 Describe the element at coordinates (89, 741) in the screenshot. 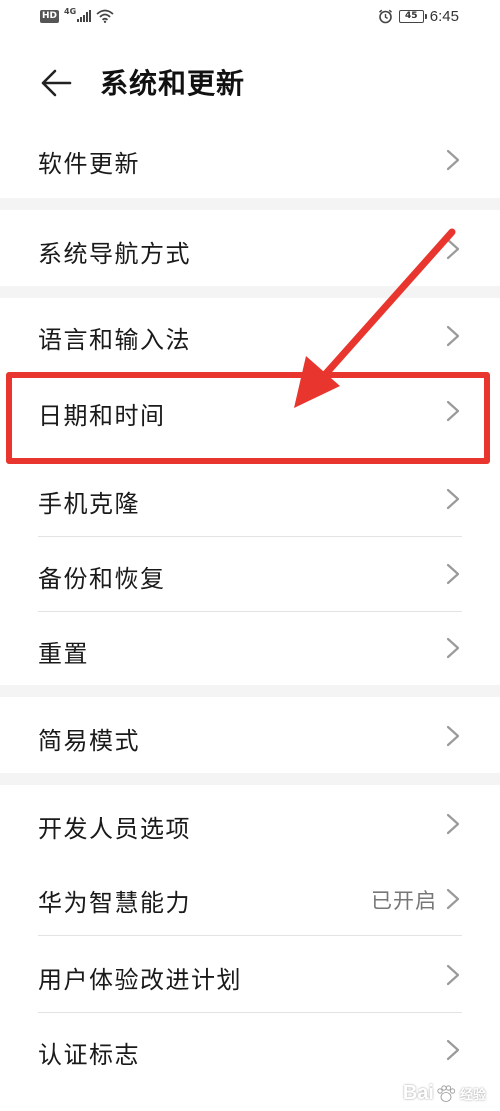

I see `menu-item-label: 简易模式` at that location.